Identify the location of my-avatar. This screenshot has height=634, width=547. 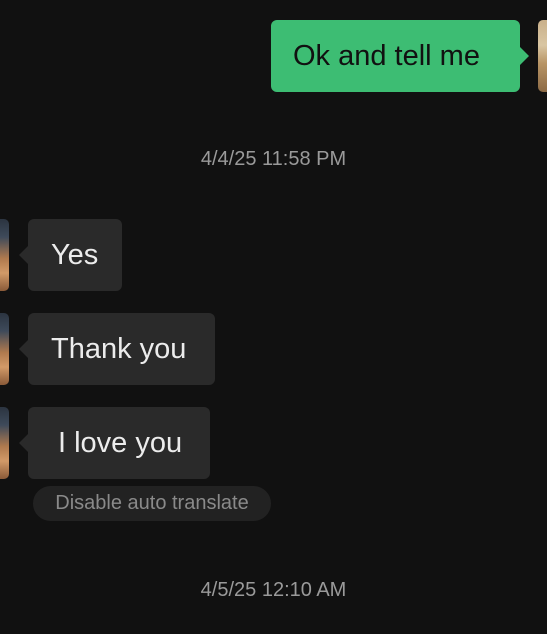
(542, 56).